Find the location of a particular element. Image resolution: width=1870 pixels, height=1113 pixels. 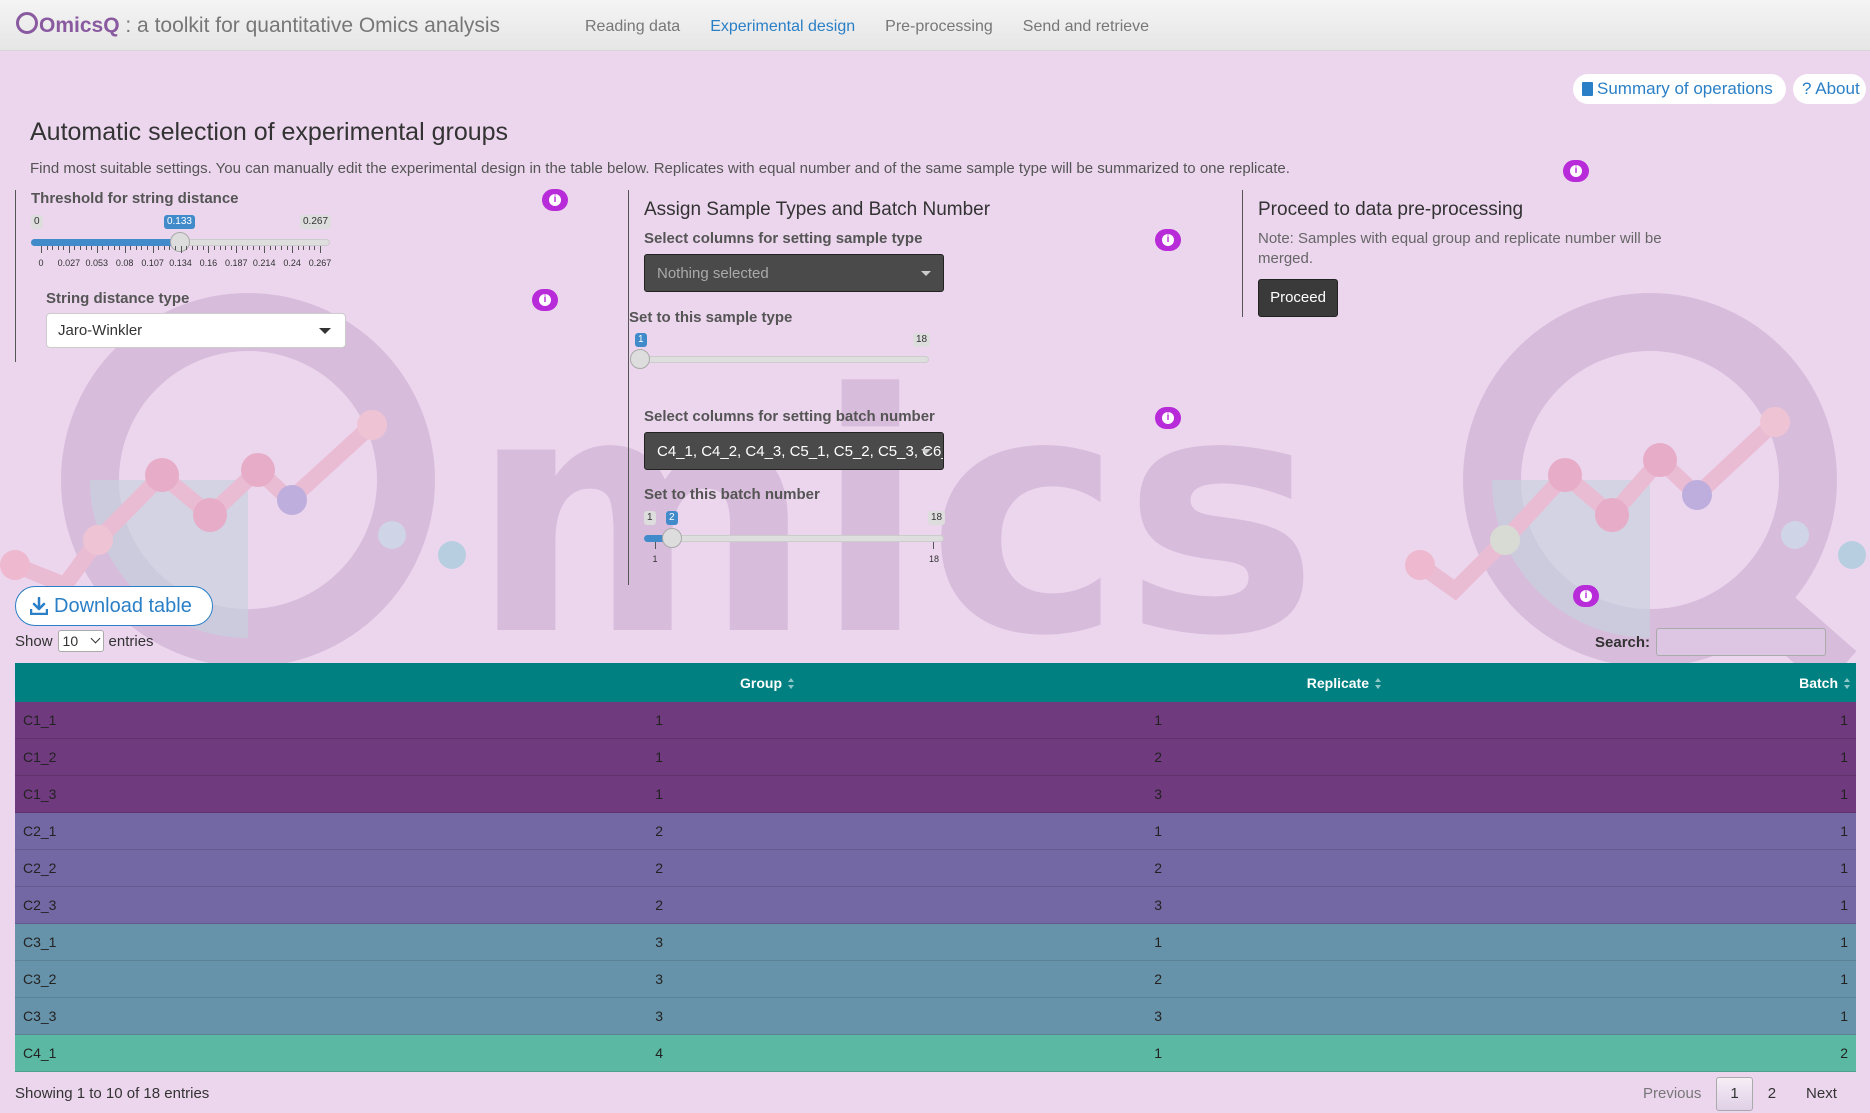

table-row: C1_3 1 3 1 is located at coordinates (935, 794).